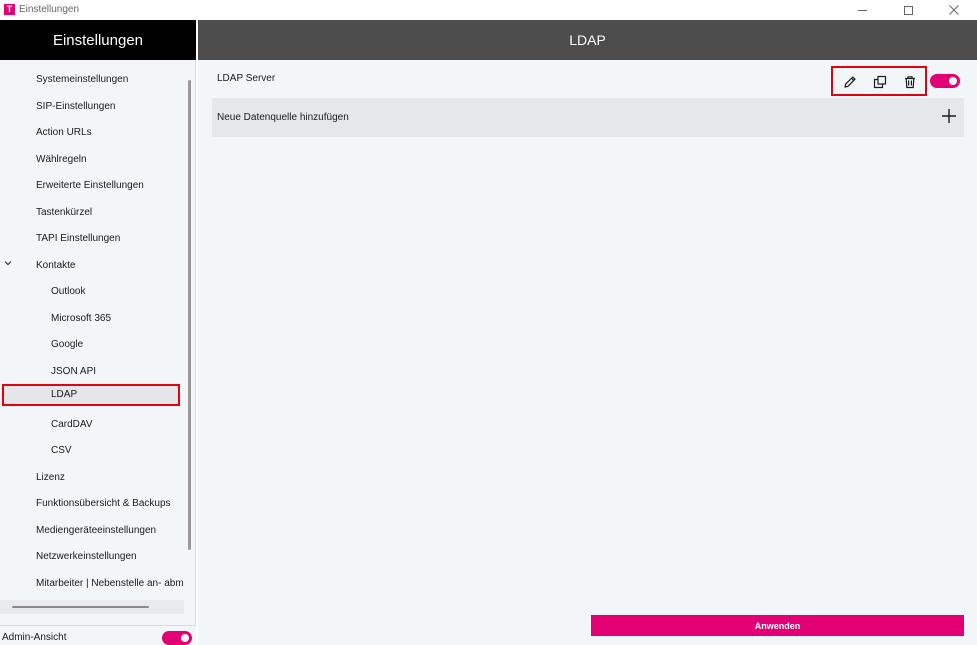 The image size is (977, 645). Describe the element at coordinates (80, 607) in the screenshot. I see `sidebar-horizontal-scrollbar` at that location.